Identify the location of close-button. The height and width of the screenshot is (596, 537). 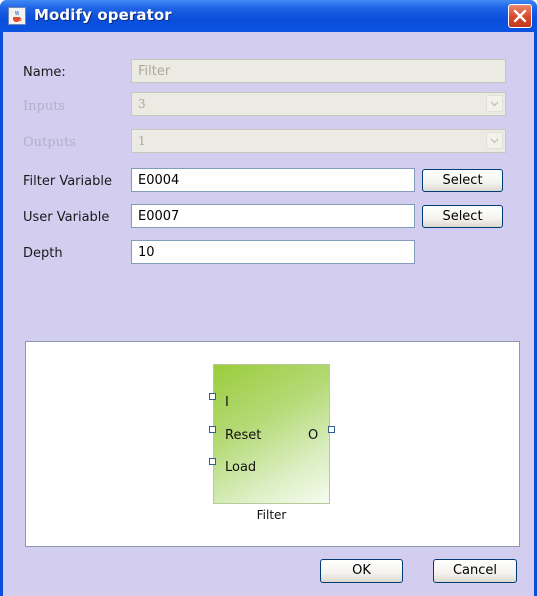
(520, 16).